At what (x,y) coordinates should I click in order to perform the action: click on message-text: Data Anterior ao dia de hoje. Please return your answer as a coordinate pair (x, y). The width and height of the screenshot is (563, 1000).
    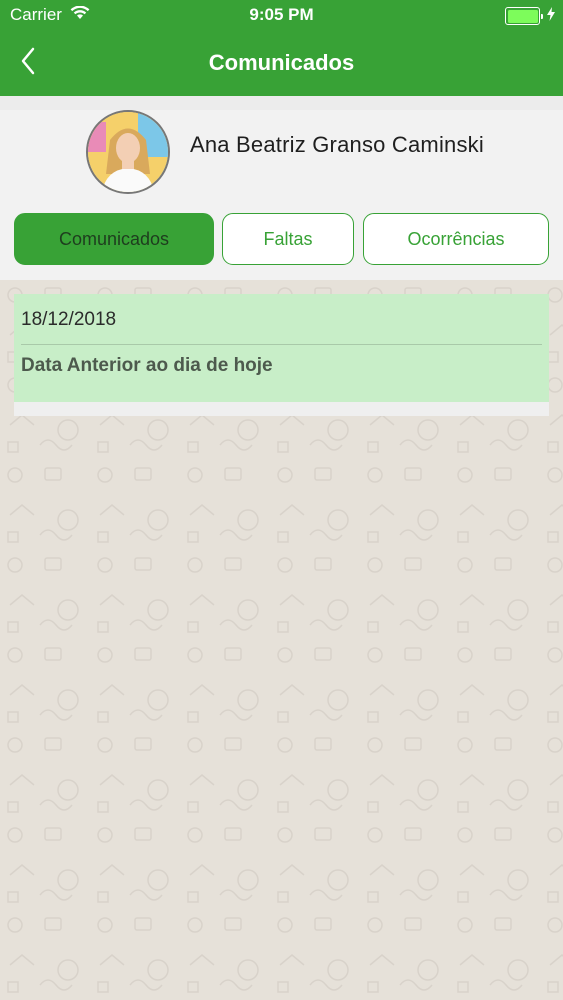
    Looking at the image, I should click on (147, 365).